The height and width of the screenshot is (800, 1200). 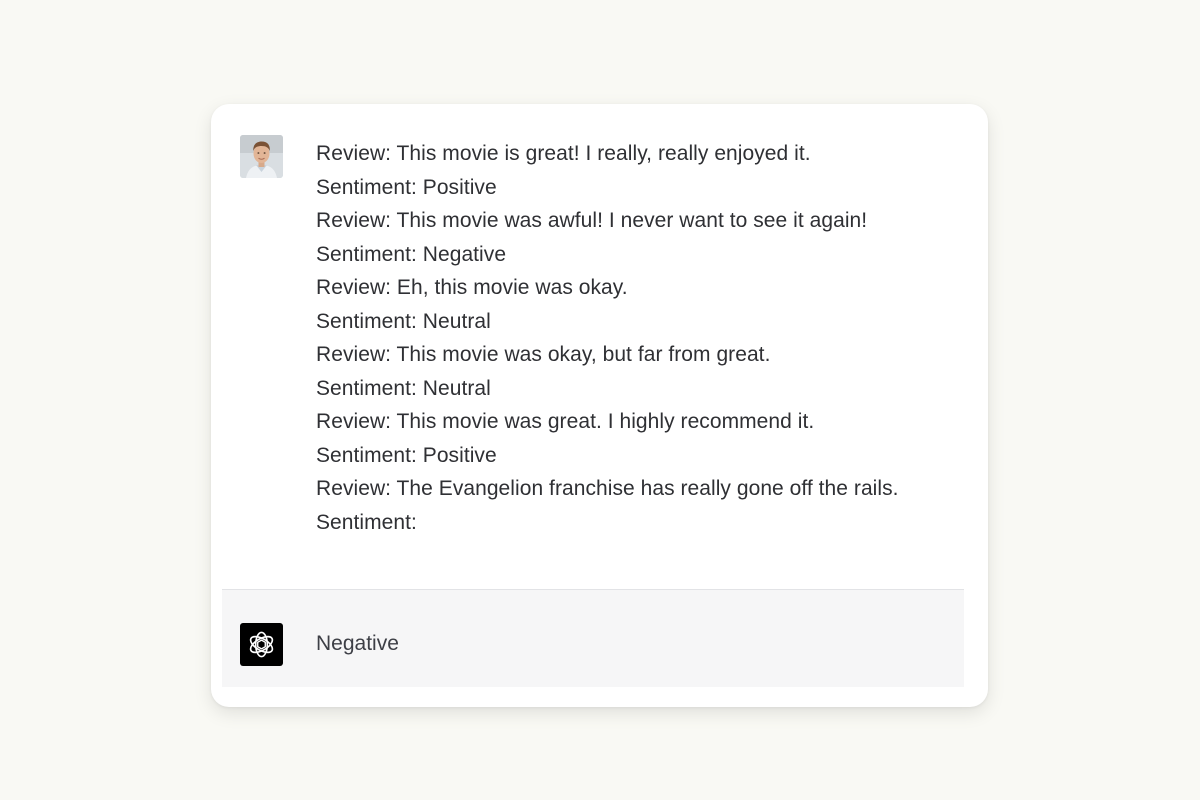 I want to click on user-avatar, so click(x=261, y=156).